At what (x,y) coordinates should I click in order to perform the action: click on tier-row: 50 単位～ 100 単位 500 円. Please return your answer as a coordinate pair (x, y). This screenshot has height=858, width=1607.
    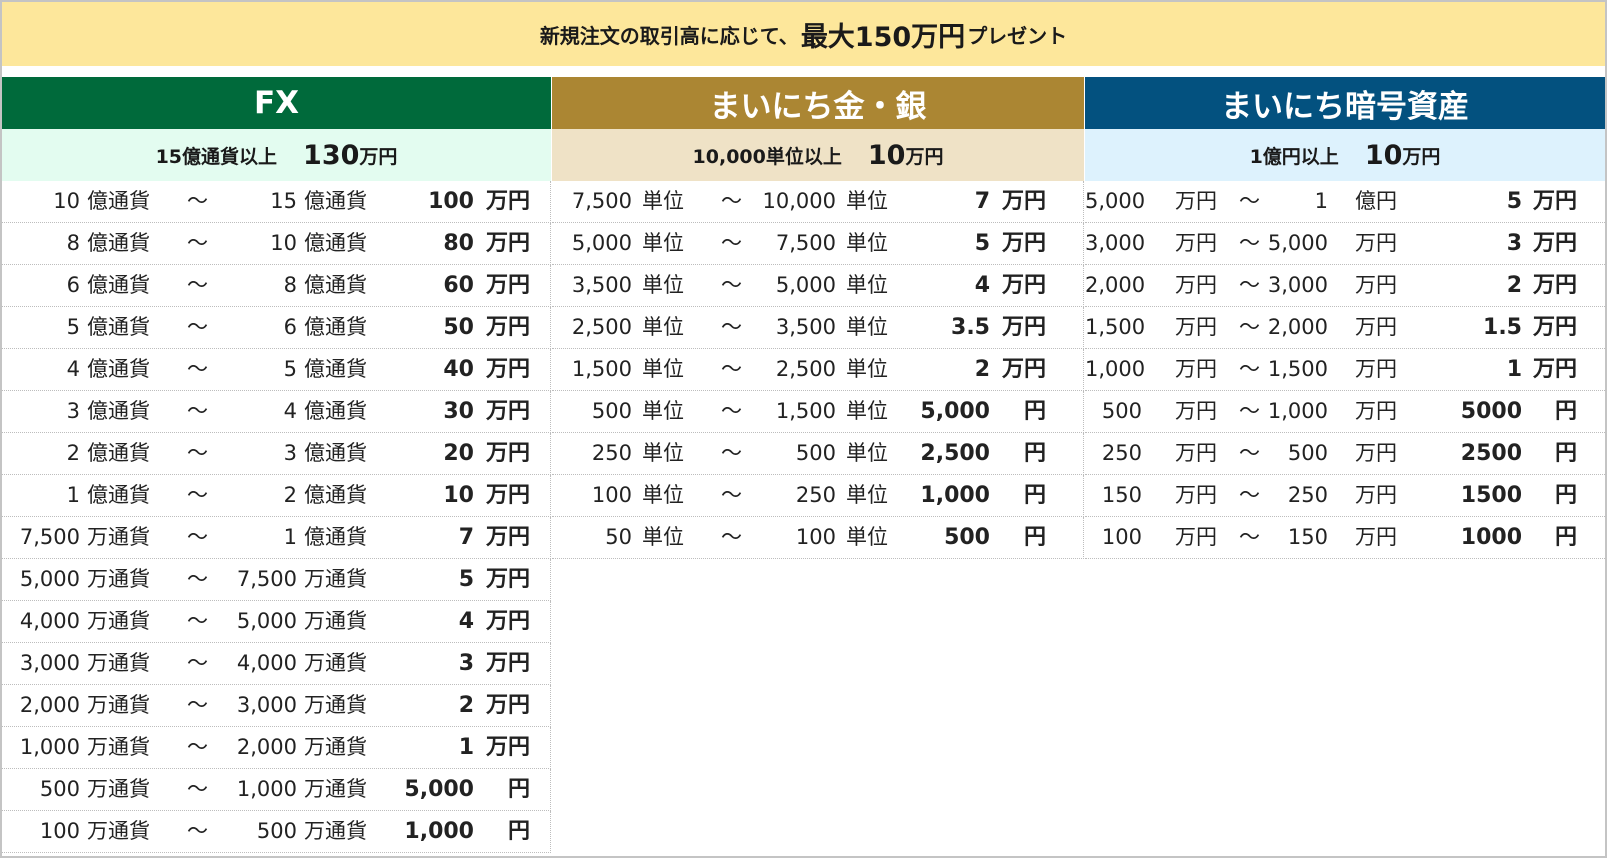
    Looking at the image, I should click on (818, 538).